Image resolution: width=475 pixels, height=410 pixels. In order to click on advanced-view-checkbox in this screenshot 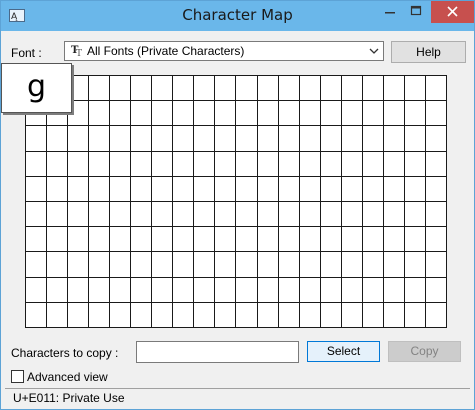, I will do `click(17, 376)`.